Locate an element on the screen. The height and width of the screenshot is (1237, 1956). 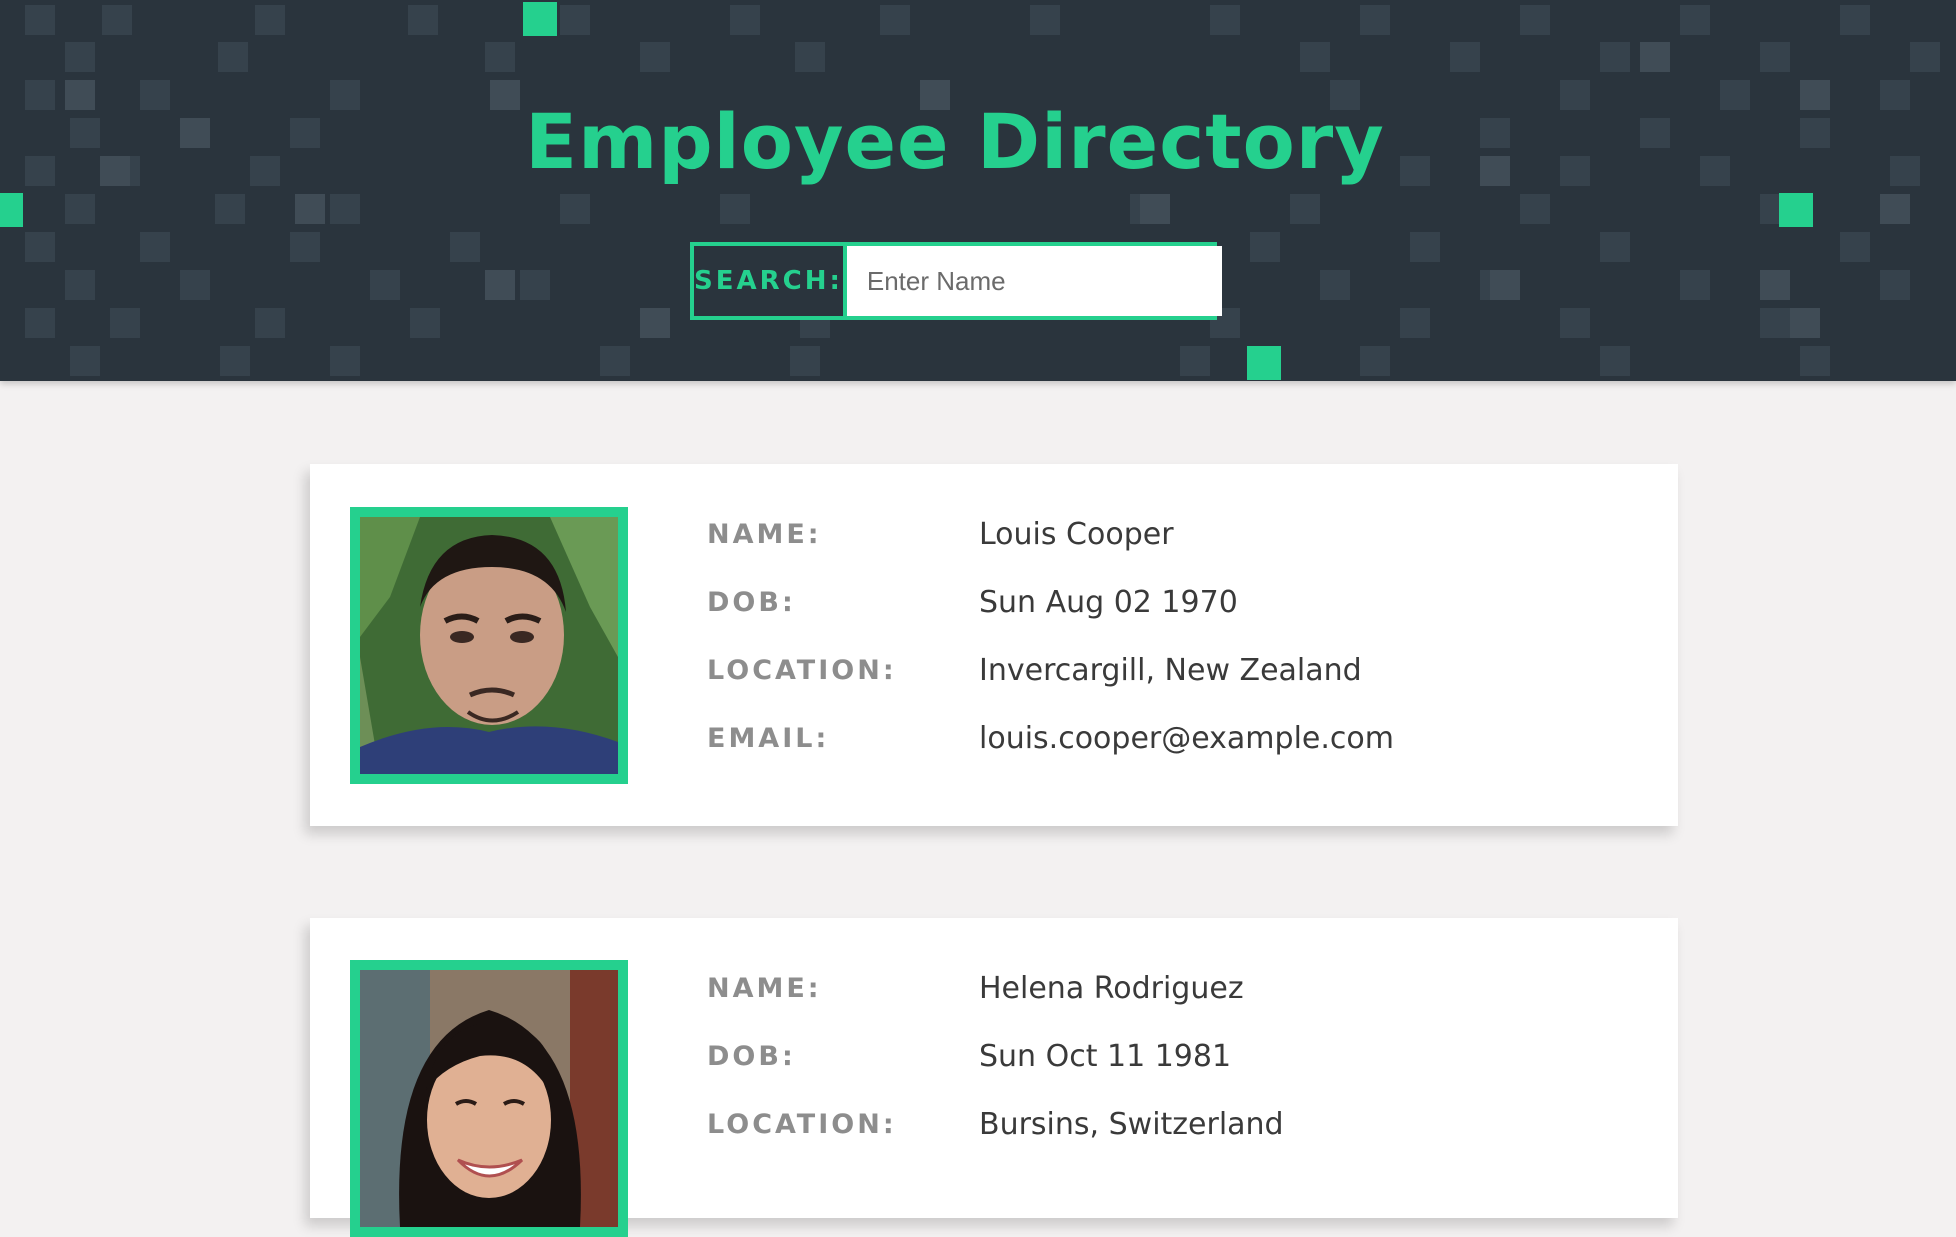
email-label: EMAIL: is located at coordinates (768, 738).